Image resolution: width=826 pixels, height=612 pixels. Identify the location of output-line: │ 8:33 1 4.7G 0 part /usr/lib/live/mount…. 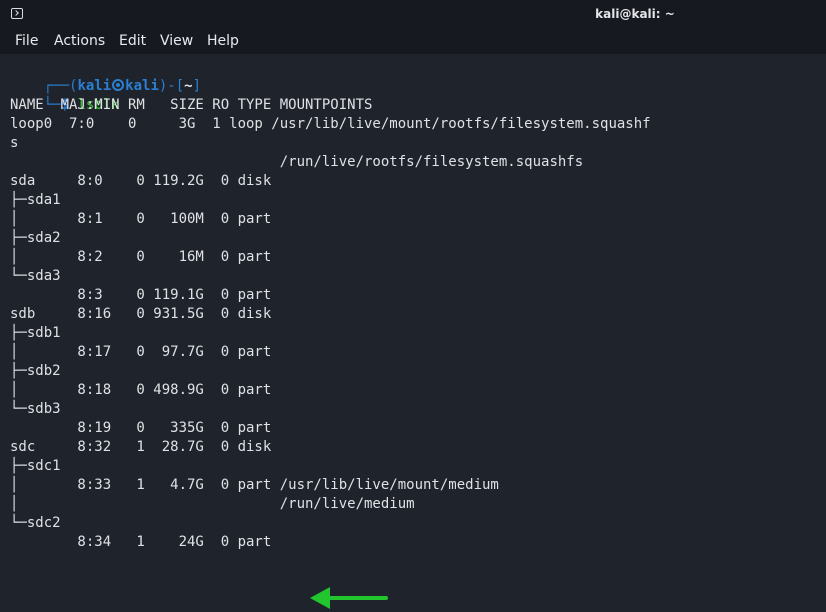
(254, 485).